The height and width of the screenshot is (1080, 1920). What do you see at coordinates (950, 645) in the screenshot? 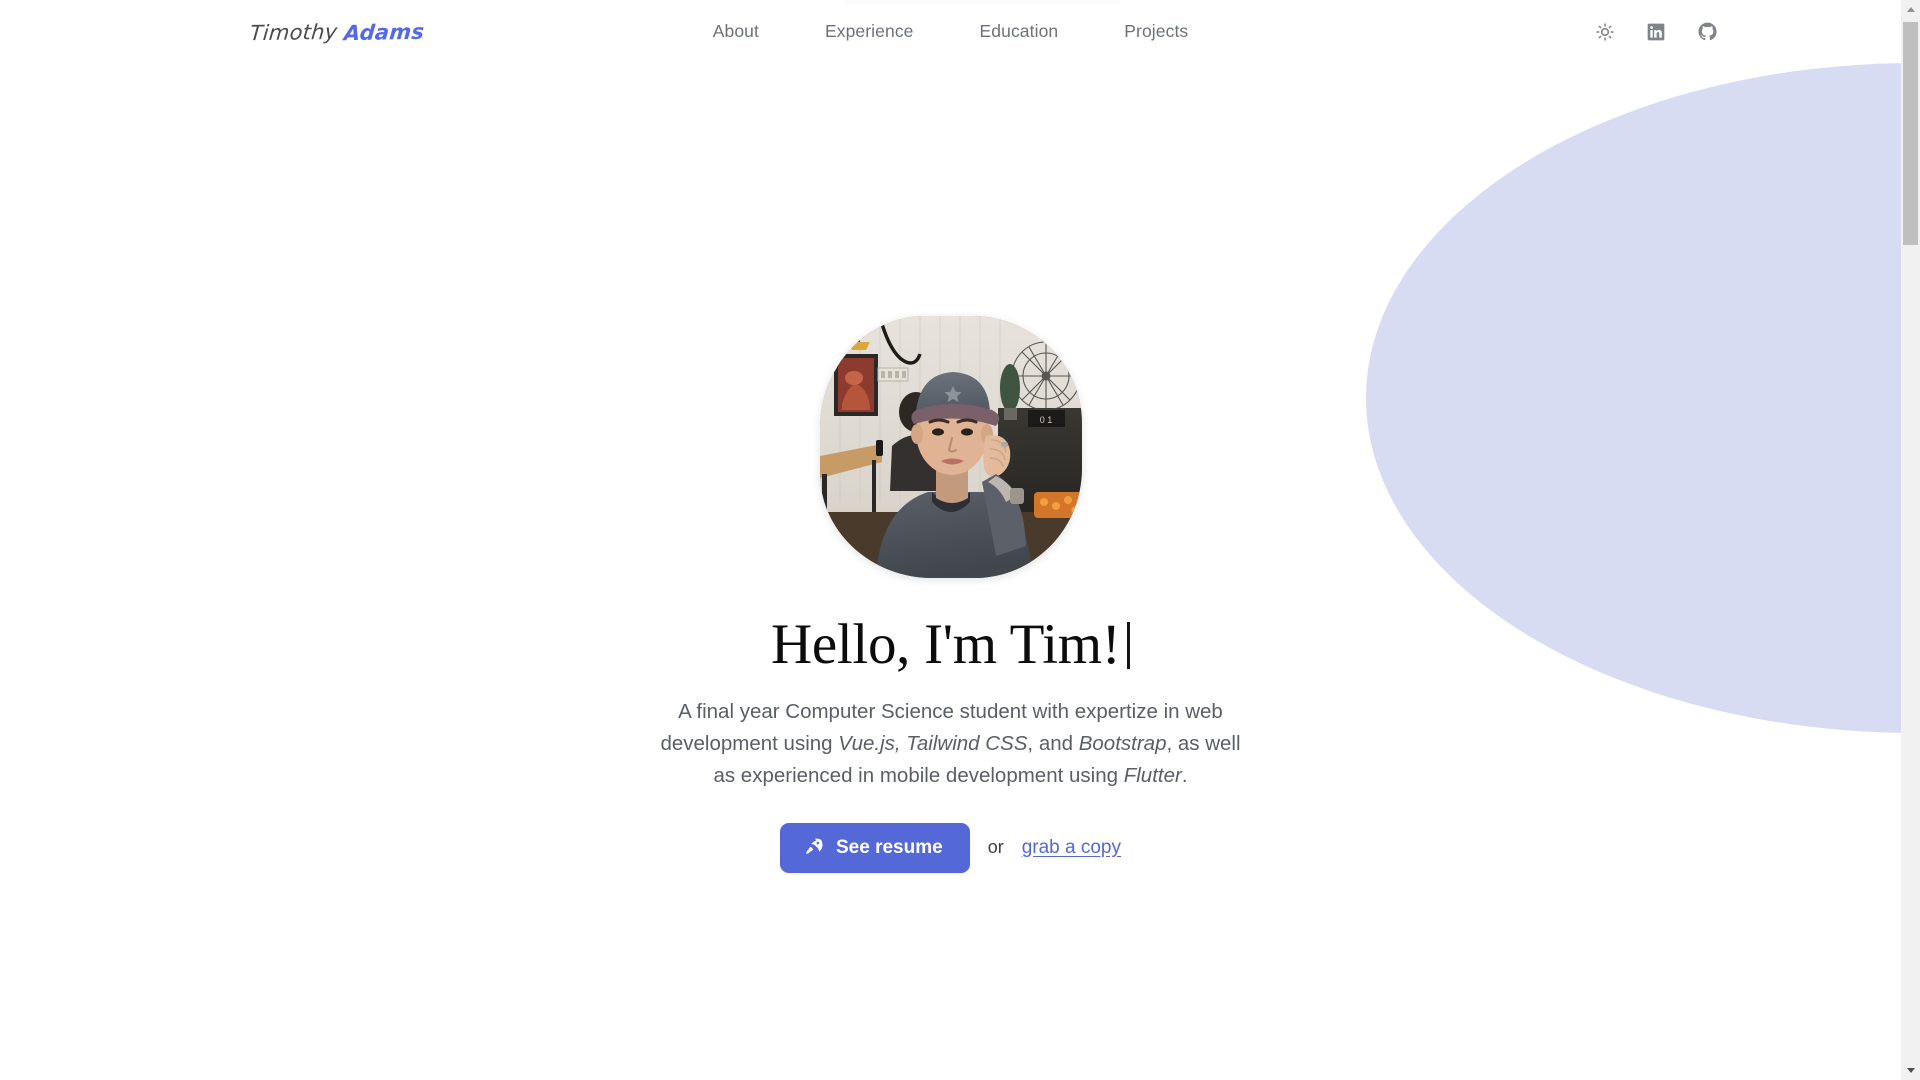
I see `page-title: Hello, I'm Tim!` at bounding box center [950, 645].